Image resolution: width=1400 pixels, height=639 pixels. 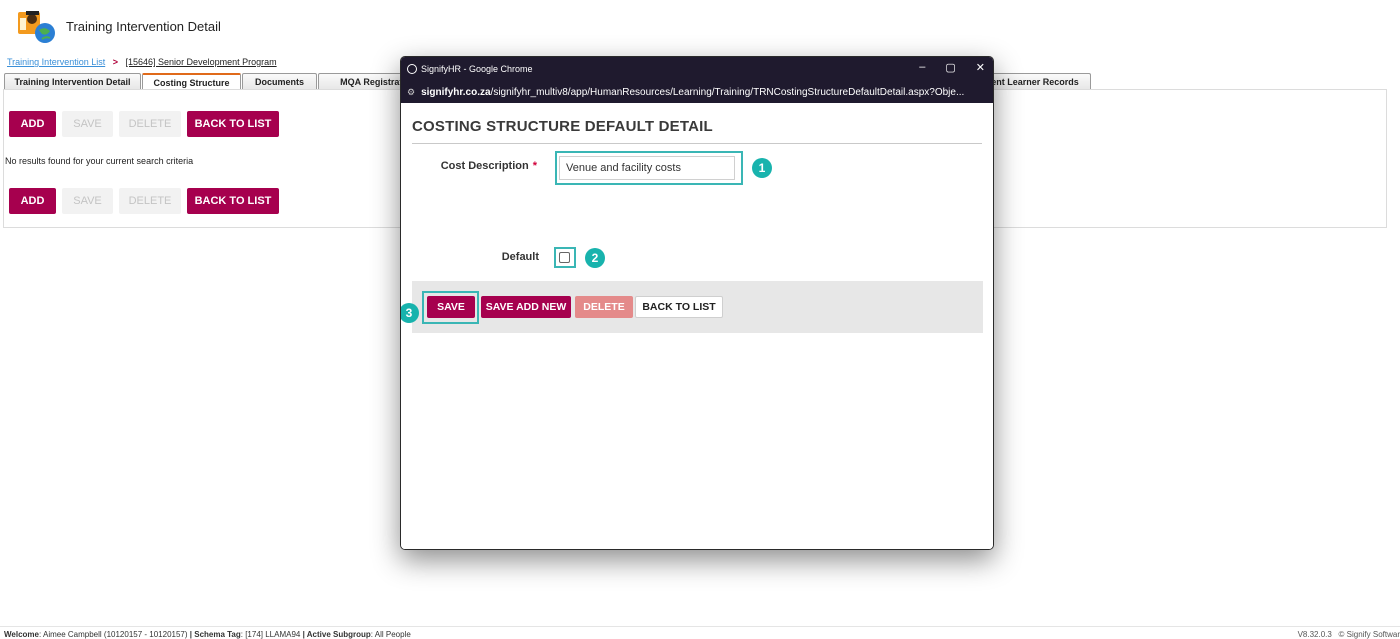 What do you see at coordinates (456, 92) in the screenshot?
I see `url-host: signifyhr.co.za` at bounding box center [456, 92].